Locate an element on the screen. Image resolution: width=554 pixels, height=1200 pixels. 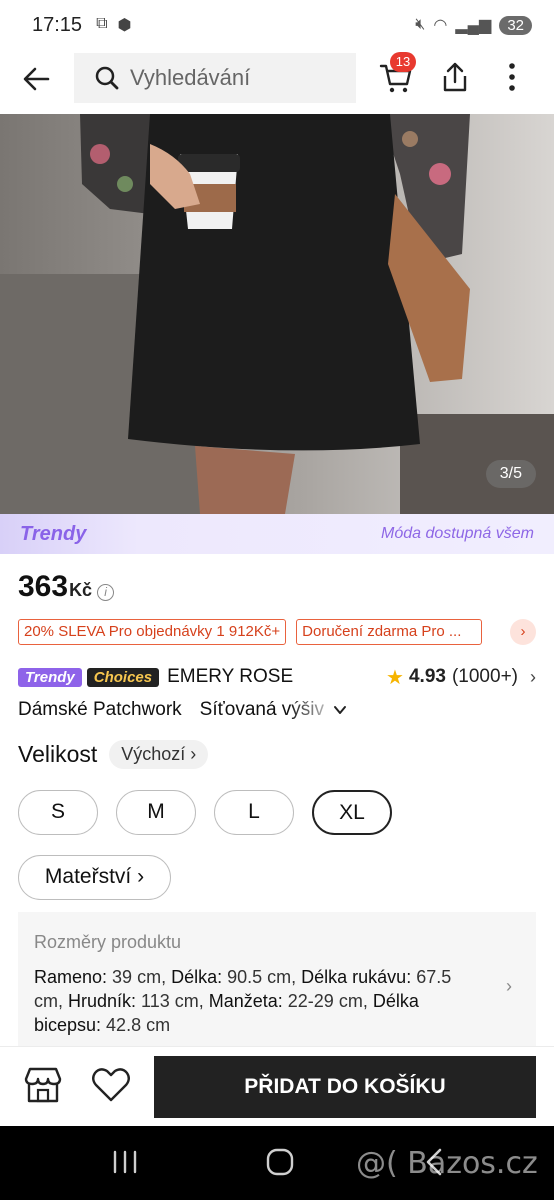
mute-icon: 🔇︎ is located at coordinates (420, 24).